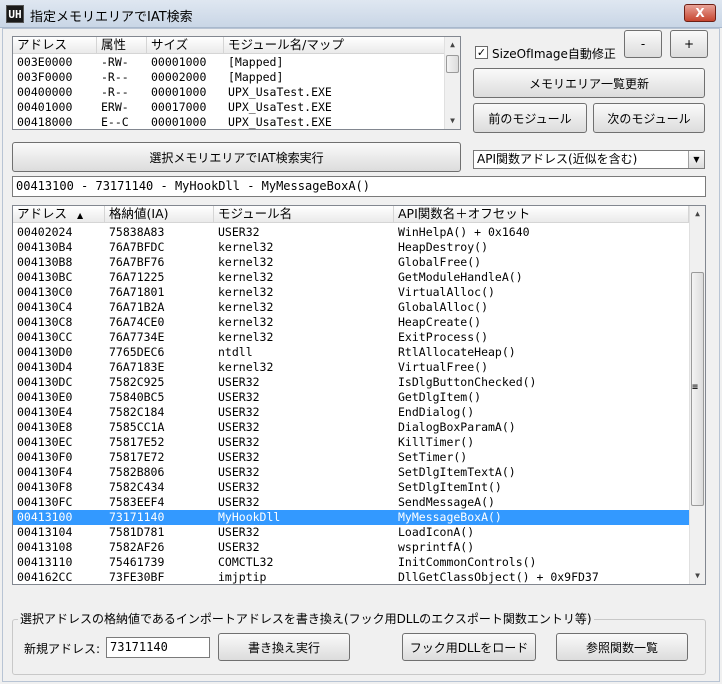 Image resolution: width=722 pixels, height=684 pixels. What do you see at coordinates (15, 14) in the screenshot?
I see `app-icon: UH` at bounding box center [15, 14].